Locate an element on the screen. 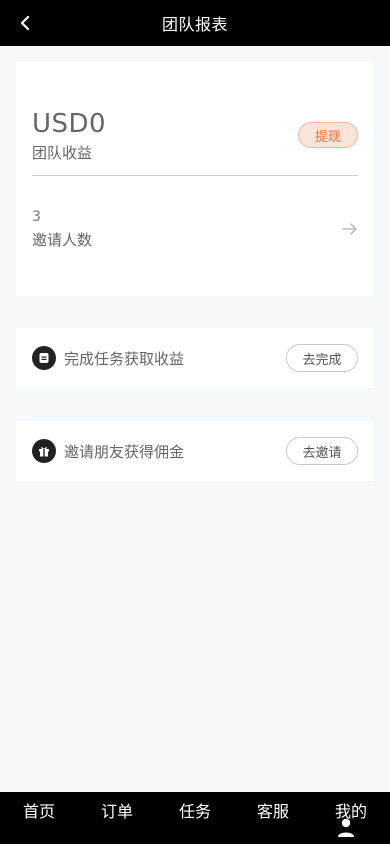 The width and height of the screenshot is (390, 844). invite-count-label: 邀请人数 is located at coordinates (62, 240).